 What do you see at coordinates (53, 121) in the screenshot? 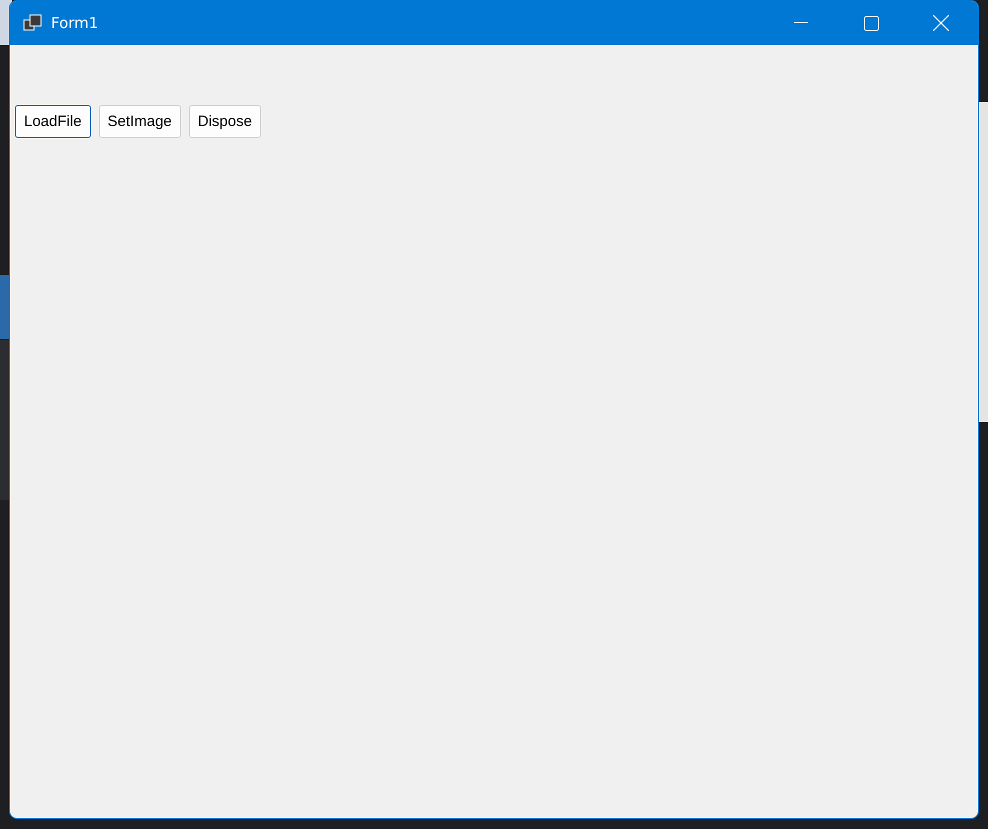
I see `form-button: LoadFile` at bounding box center [53, 121].